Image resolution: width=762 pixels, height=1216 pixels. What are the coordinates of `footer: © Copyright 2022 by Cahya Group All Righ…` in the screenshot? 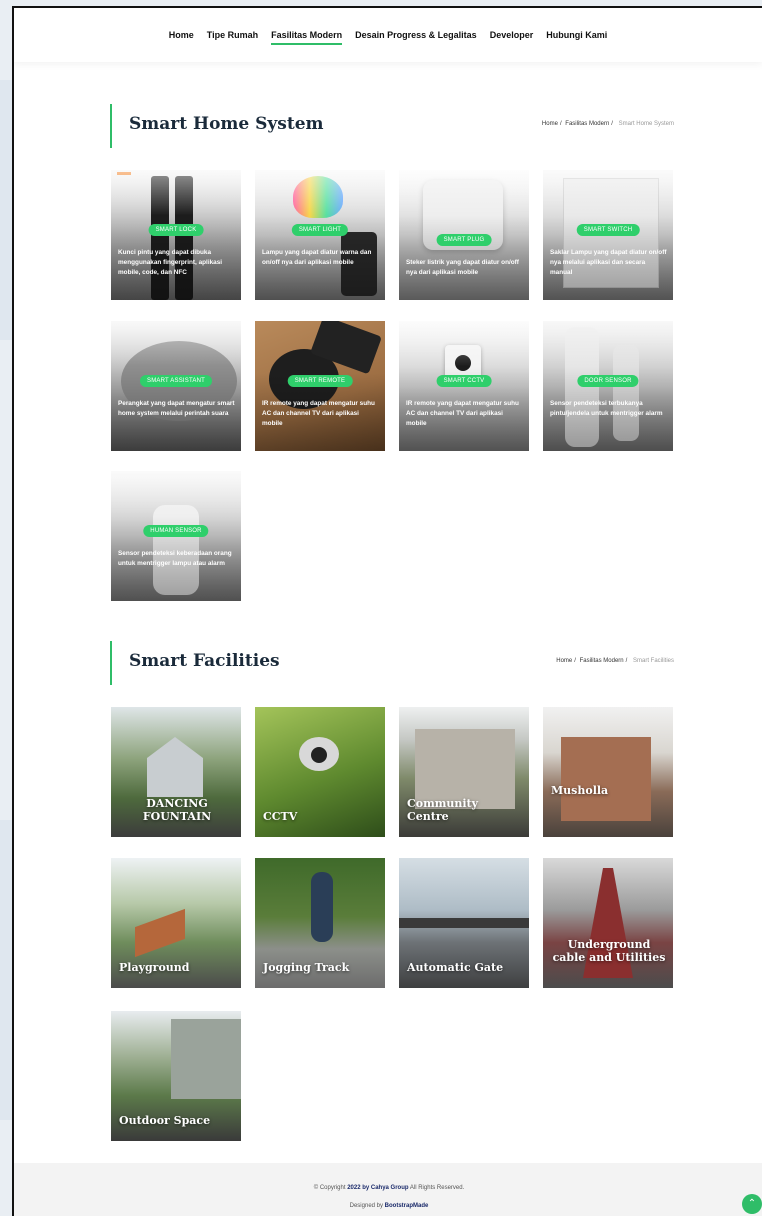 It's located at (388, 1189).